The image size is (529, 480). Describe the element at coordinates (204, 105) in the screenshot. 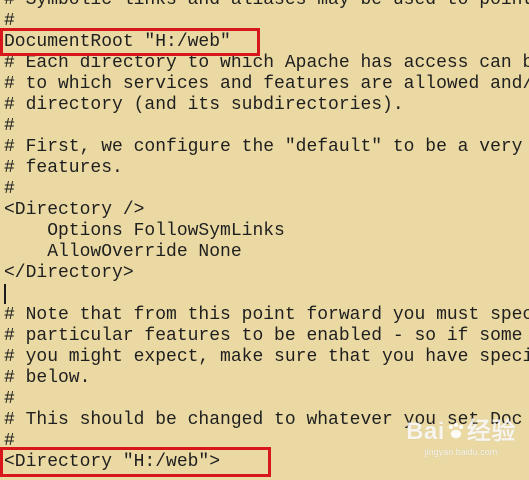

I see `code-line: # directory (and its subdirectories).` at that location.